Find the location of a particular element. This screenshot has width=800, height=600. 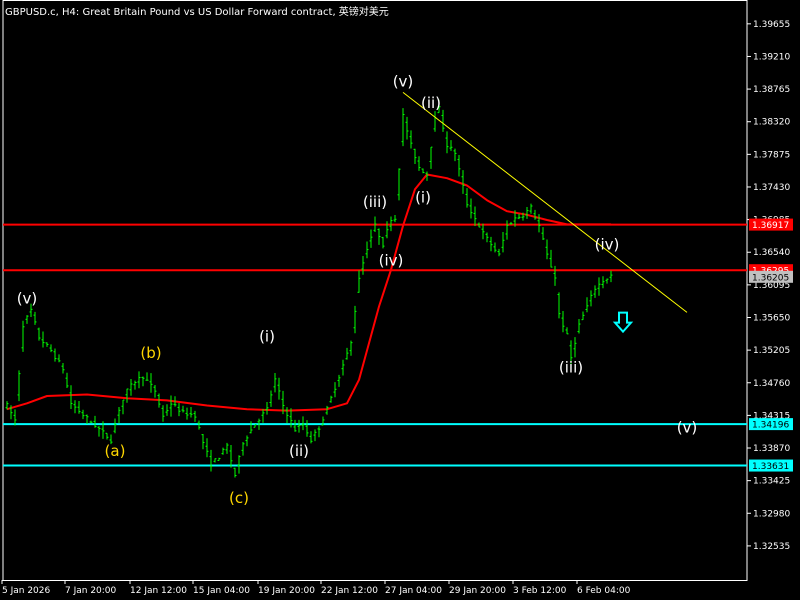

wave-label: (b) is located at coordinates (150, 353).